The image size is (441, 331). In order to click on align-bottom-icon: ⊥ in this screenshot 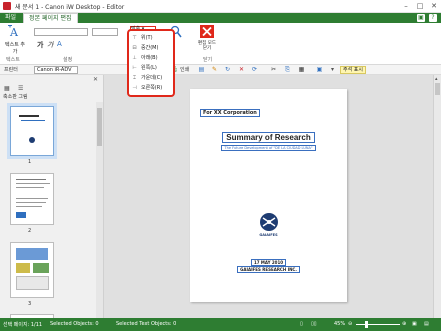, I will do `click(134, 58)`.